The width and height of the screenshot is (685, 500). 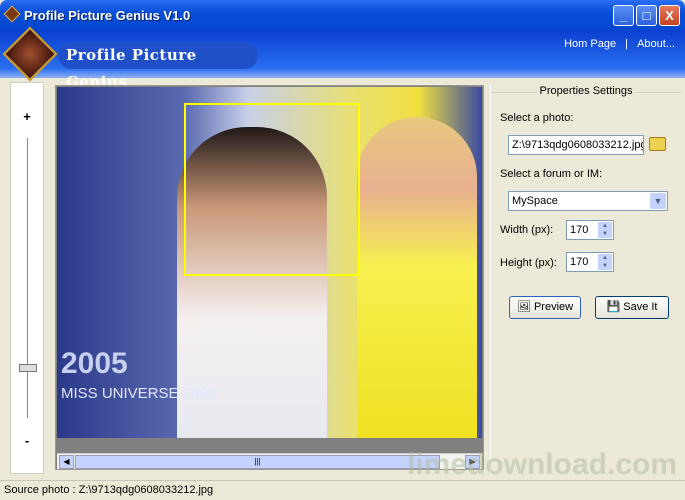 I want to click on preview-button: 🖼 Preview, so click(x=545, y=307).